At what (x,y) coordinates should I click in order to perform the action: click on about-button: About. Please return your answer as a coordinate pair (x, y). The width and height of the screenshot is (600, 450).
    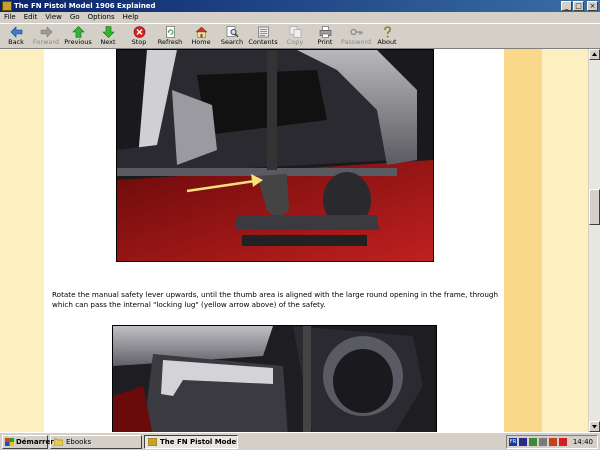
    Looking at the image, I should click on (387, 37).